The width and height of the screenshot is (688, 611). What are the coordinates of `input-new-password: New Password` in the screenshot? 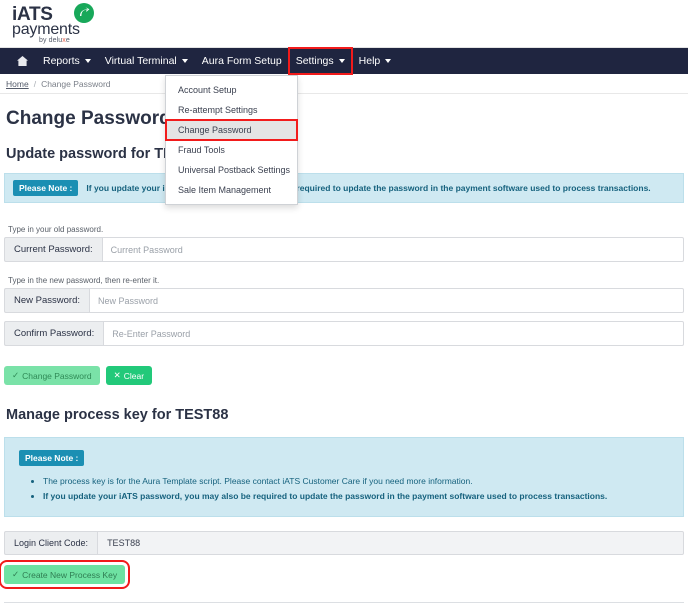 It's located at (386, 300).